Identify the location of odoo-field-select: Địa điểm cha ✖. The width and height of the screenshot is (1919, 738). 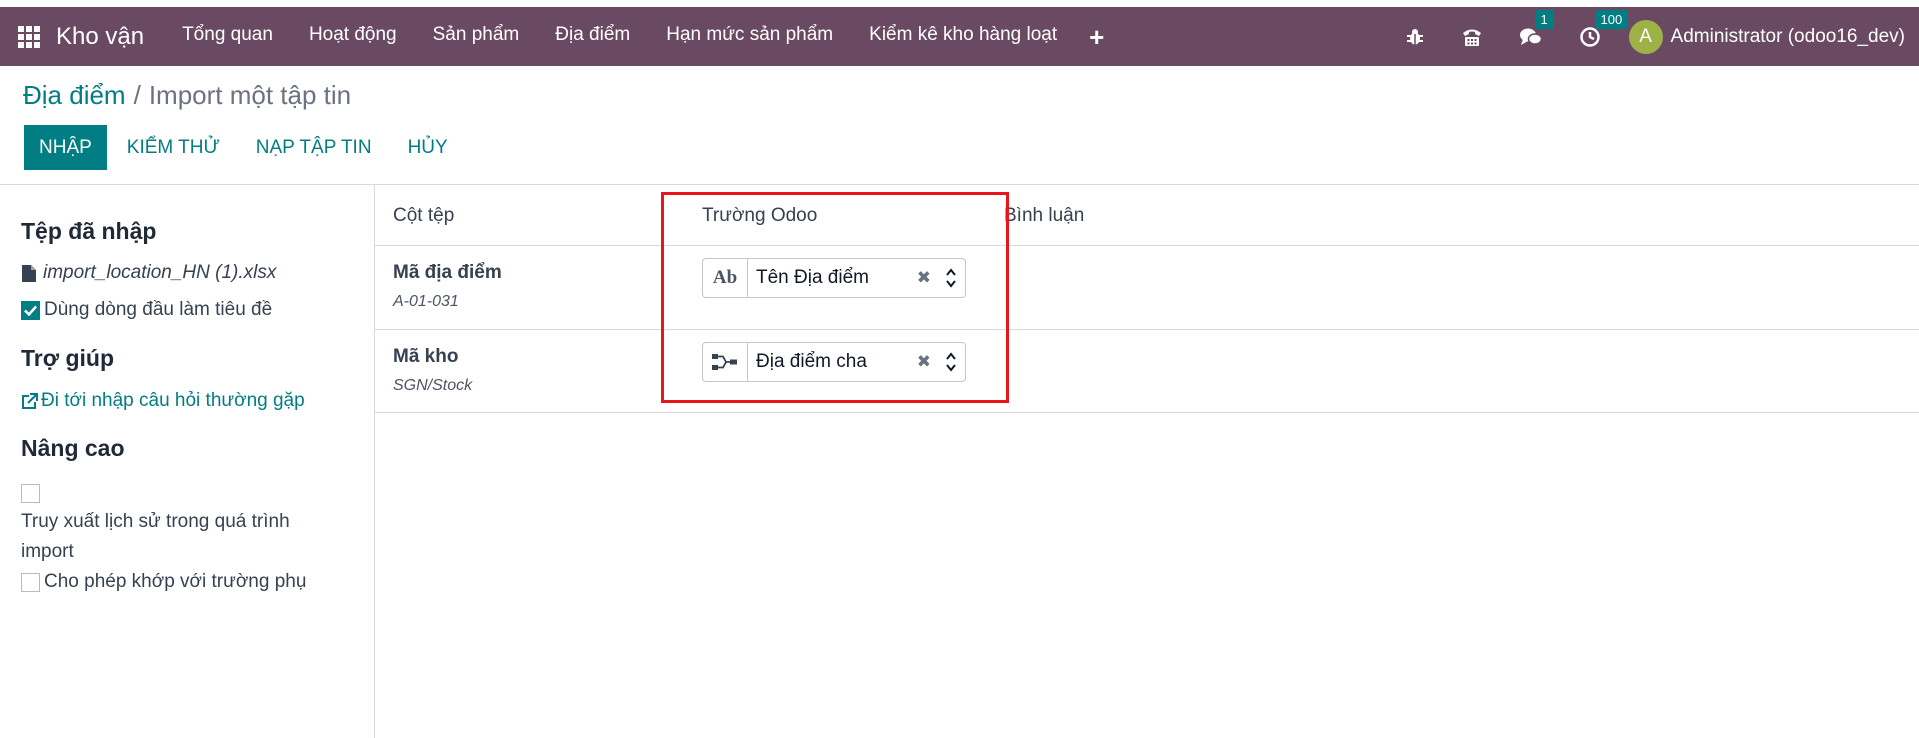
(834, 362).